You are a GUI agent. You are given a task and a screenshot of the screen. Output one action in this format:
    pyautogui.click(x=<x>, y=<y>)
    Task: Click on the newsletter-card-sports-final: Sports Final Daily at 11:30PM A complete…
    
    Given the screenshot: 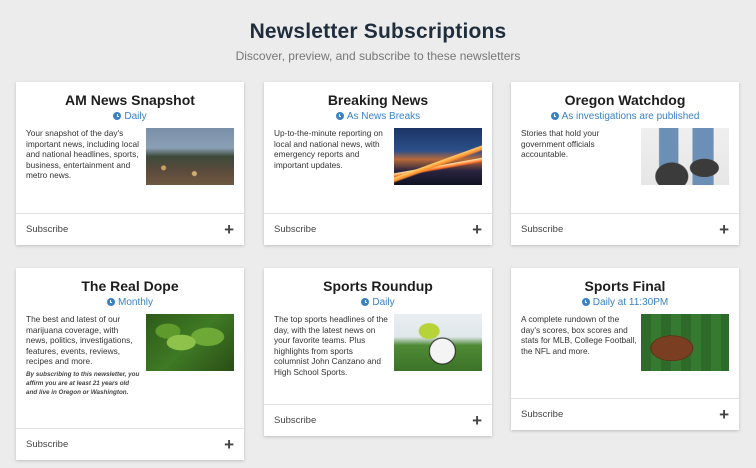 What is the action you would take?
    pyautogui.click(x=625, y=349)
    